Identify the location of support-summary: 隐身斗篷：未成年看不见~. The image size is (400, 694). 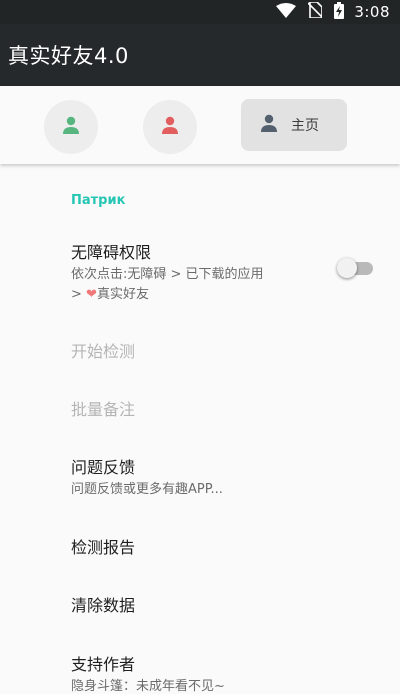
(148, 686).